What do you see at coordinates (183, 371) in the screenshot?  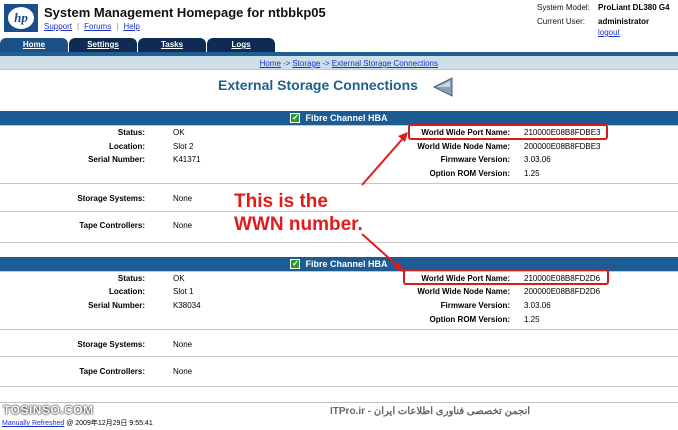 I see `hba-2-tape-value: None` at bounding box center [183, 371].